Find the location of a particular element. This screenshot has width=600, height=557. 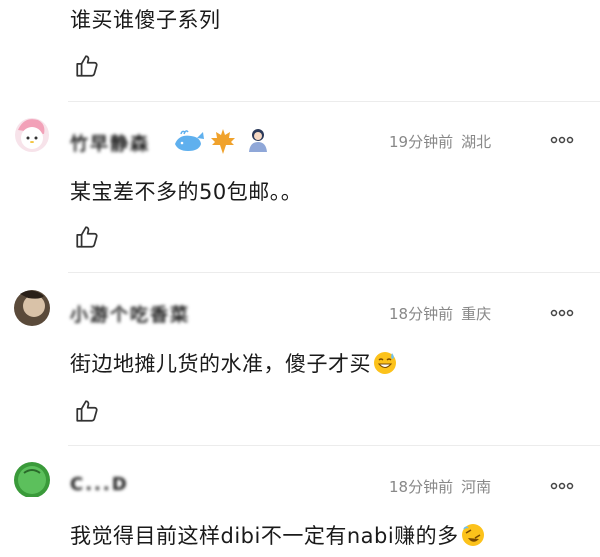

comment-meta: 18分钟前 河南 is located at coordinates (444, 486).